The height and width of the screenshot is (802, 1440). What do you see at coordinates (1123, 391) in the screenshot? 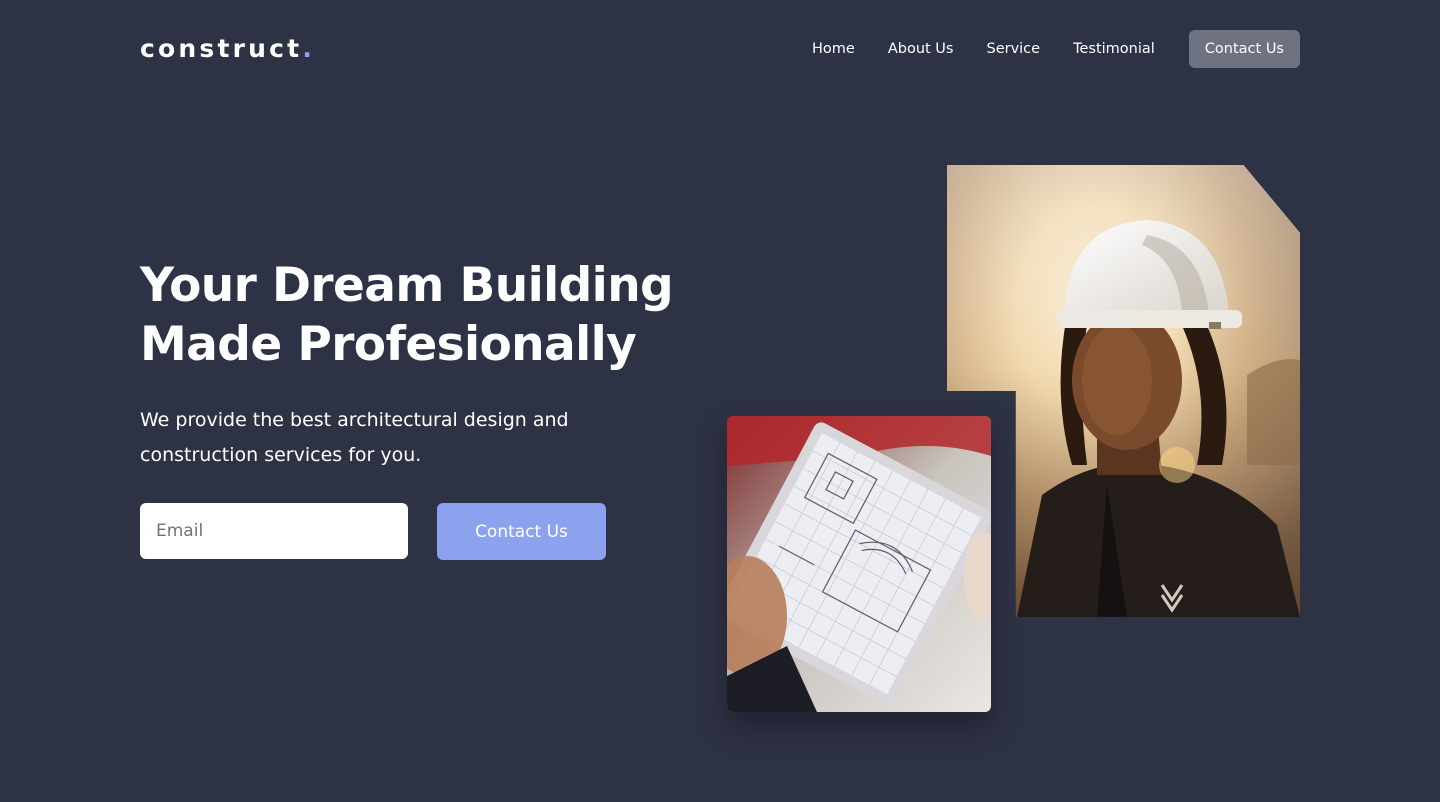
I see `construction-worker-photo` at bounding box center [1123, 391].